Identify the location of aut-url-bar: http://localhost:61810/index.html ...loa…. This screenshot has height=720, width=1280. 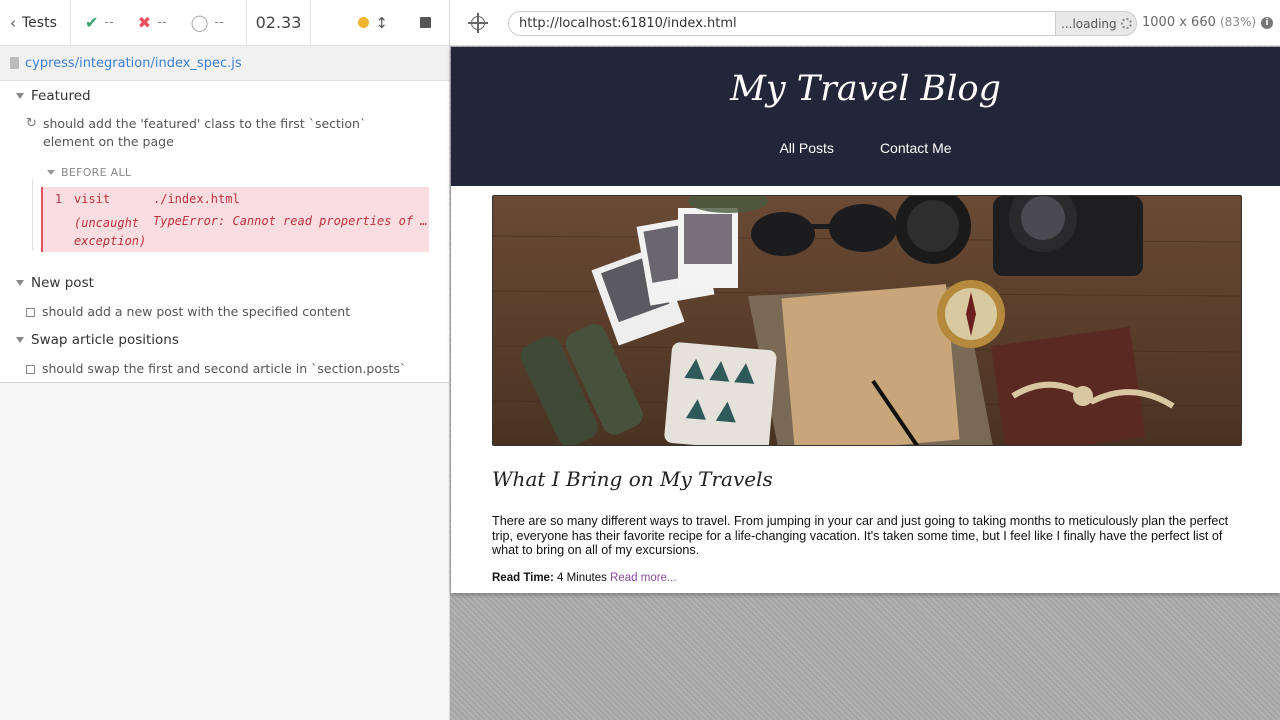
(865, 23).